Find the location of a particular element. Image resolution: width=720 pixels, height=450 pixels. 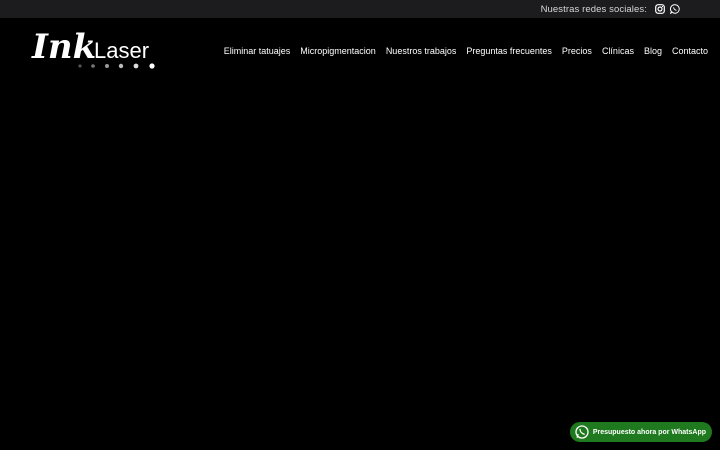

nav-precios: Precios is located at coordinates (577, 51).